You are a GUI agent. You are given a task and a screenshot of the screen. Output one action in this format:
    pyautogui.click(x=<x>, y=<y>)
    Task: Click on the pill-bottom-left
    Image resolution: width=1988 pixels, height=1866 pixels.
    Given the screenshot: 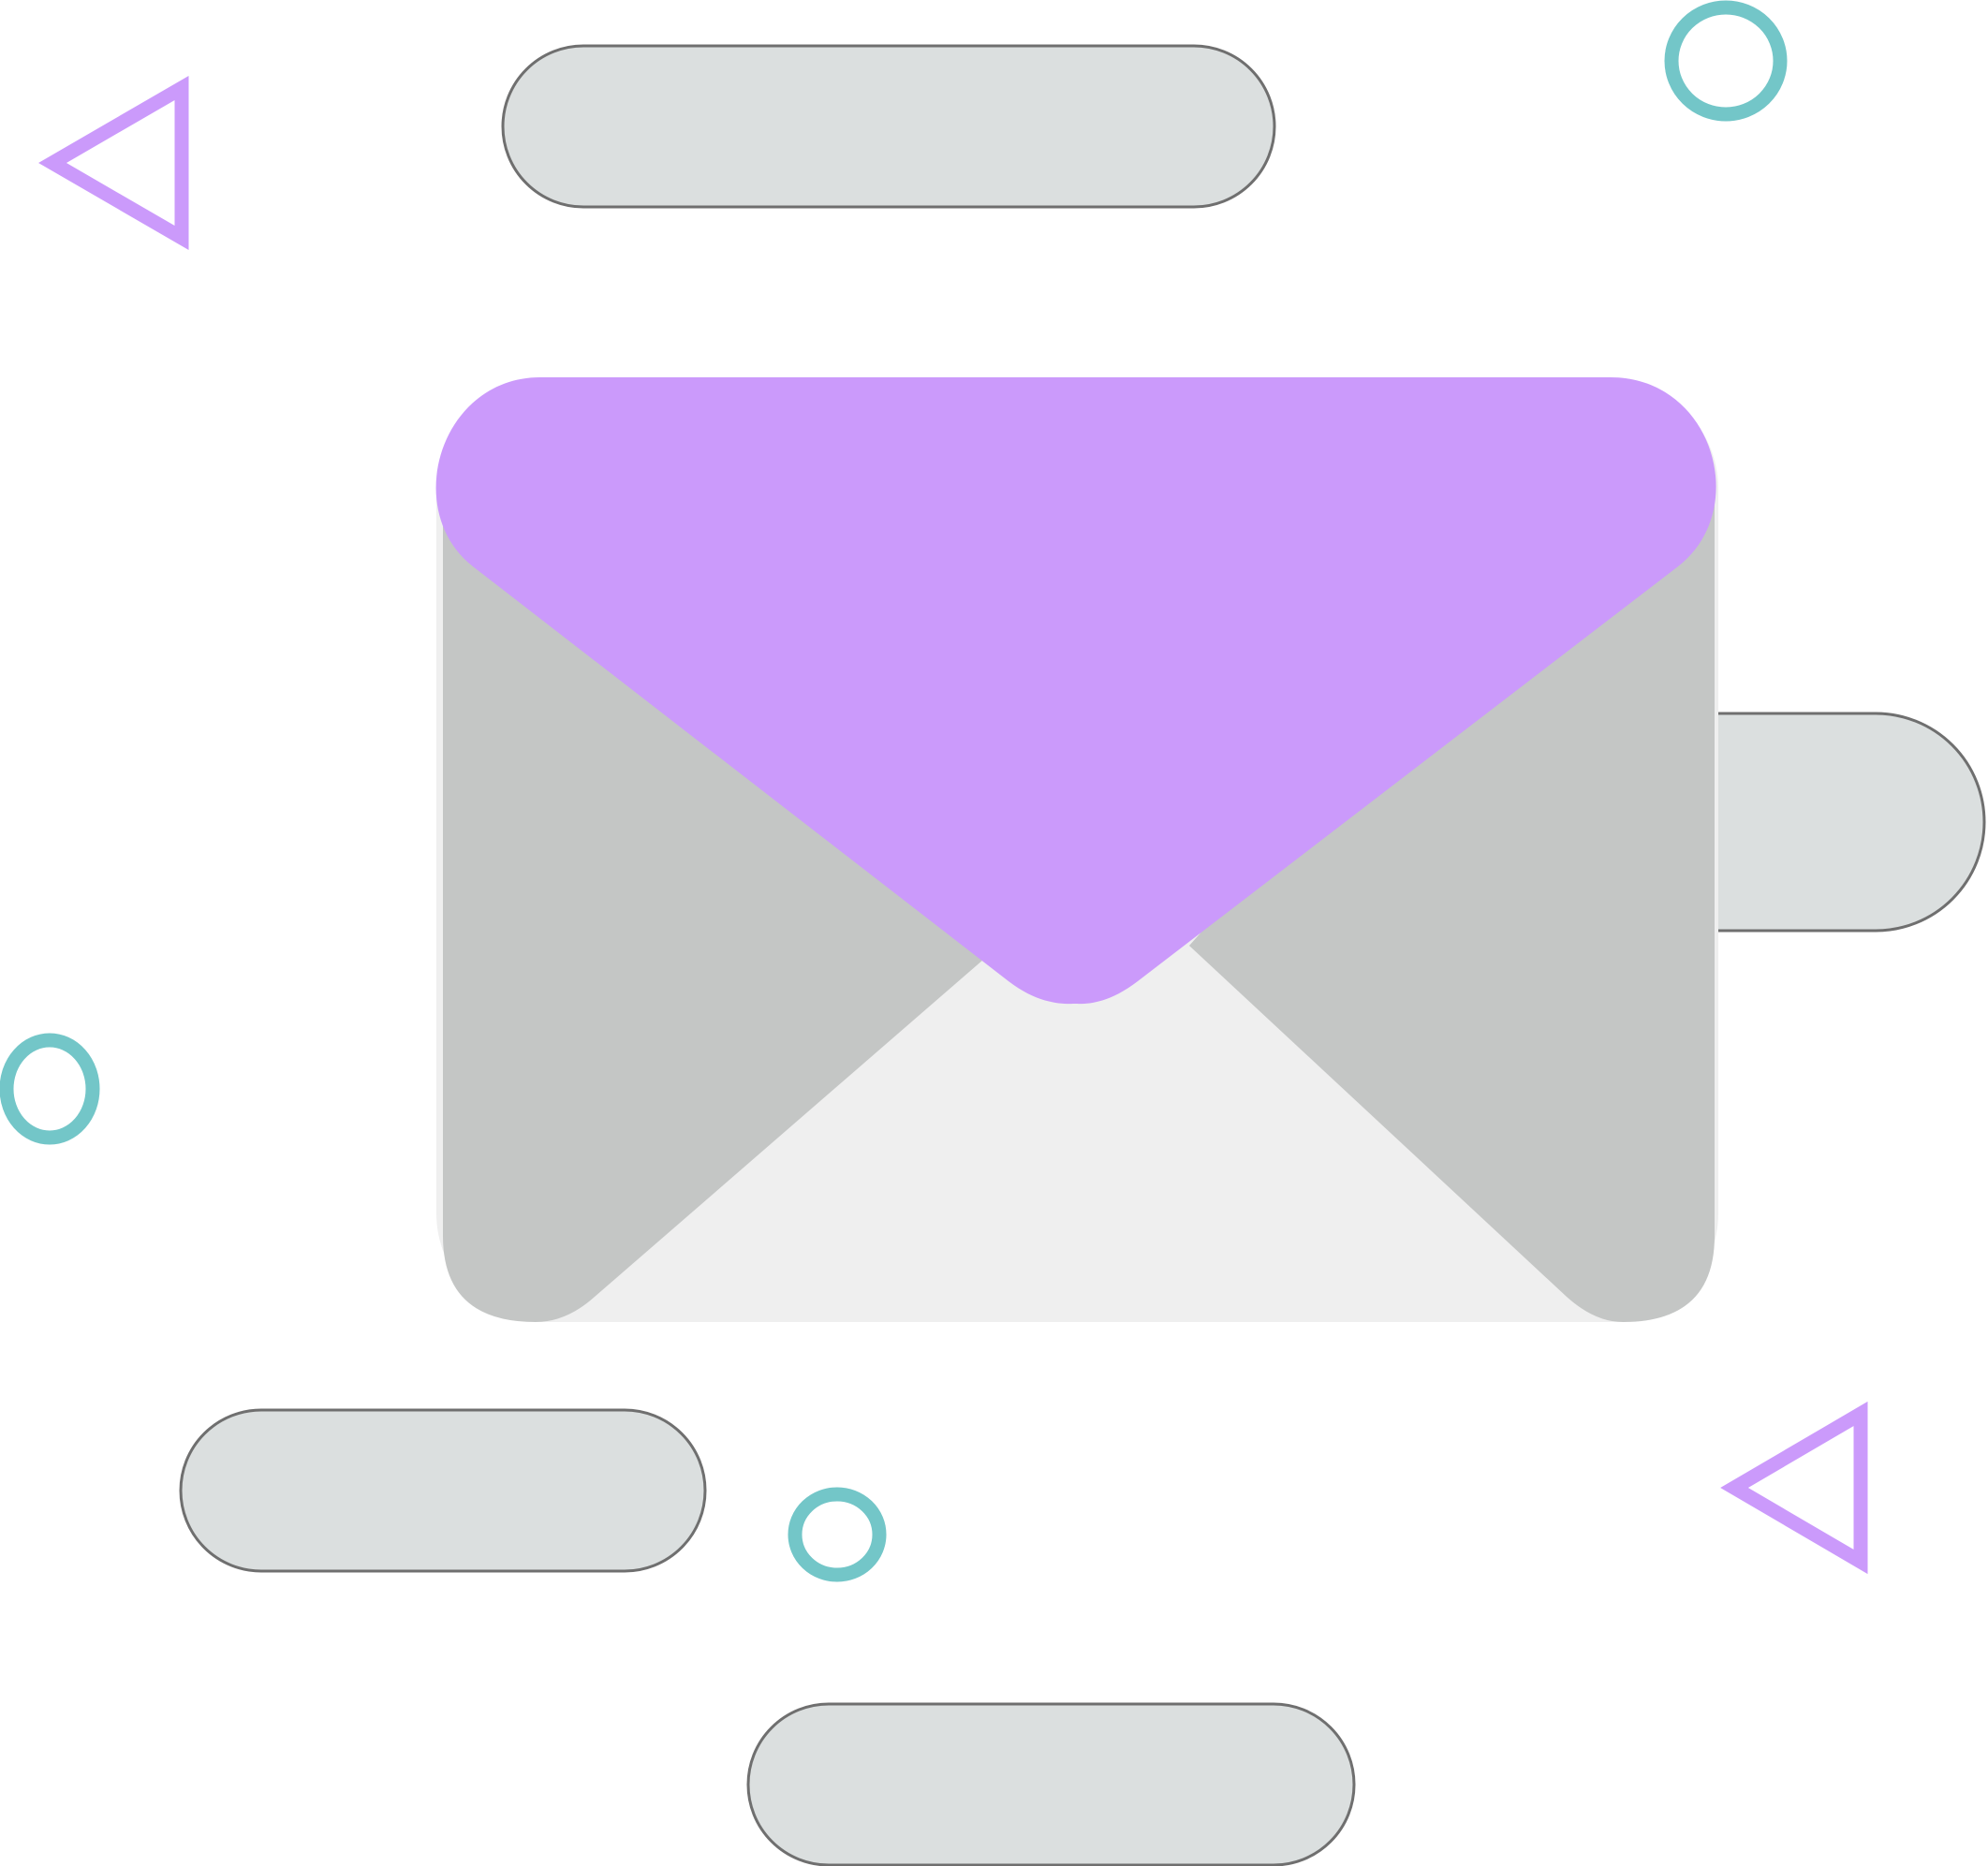 What is the action you would take?
    pyautogui.click(x=443, y=1490)
    